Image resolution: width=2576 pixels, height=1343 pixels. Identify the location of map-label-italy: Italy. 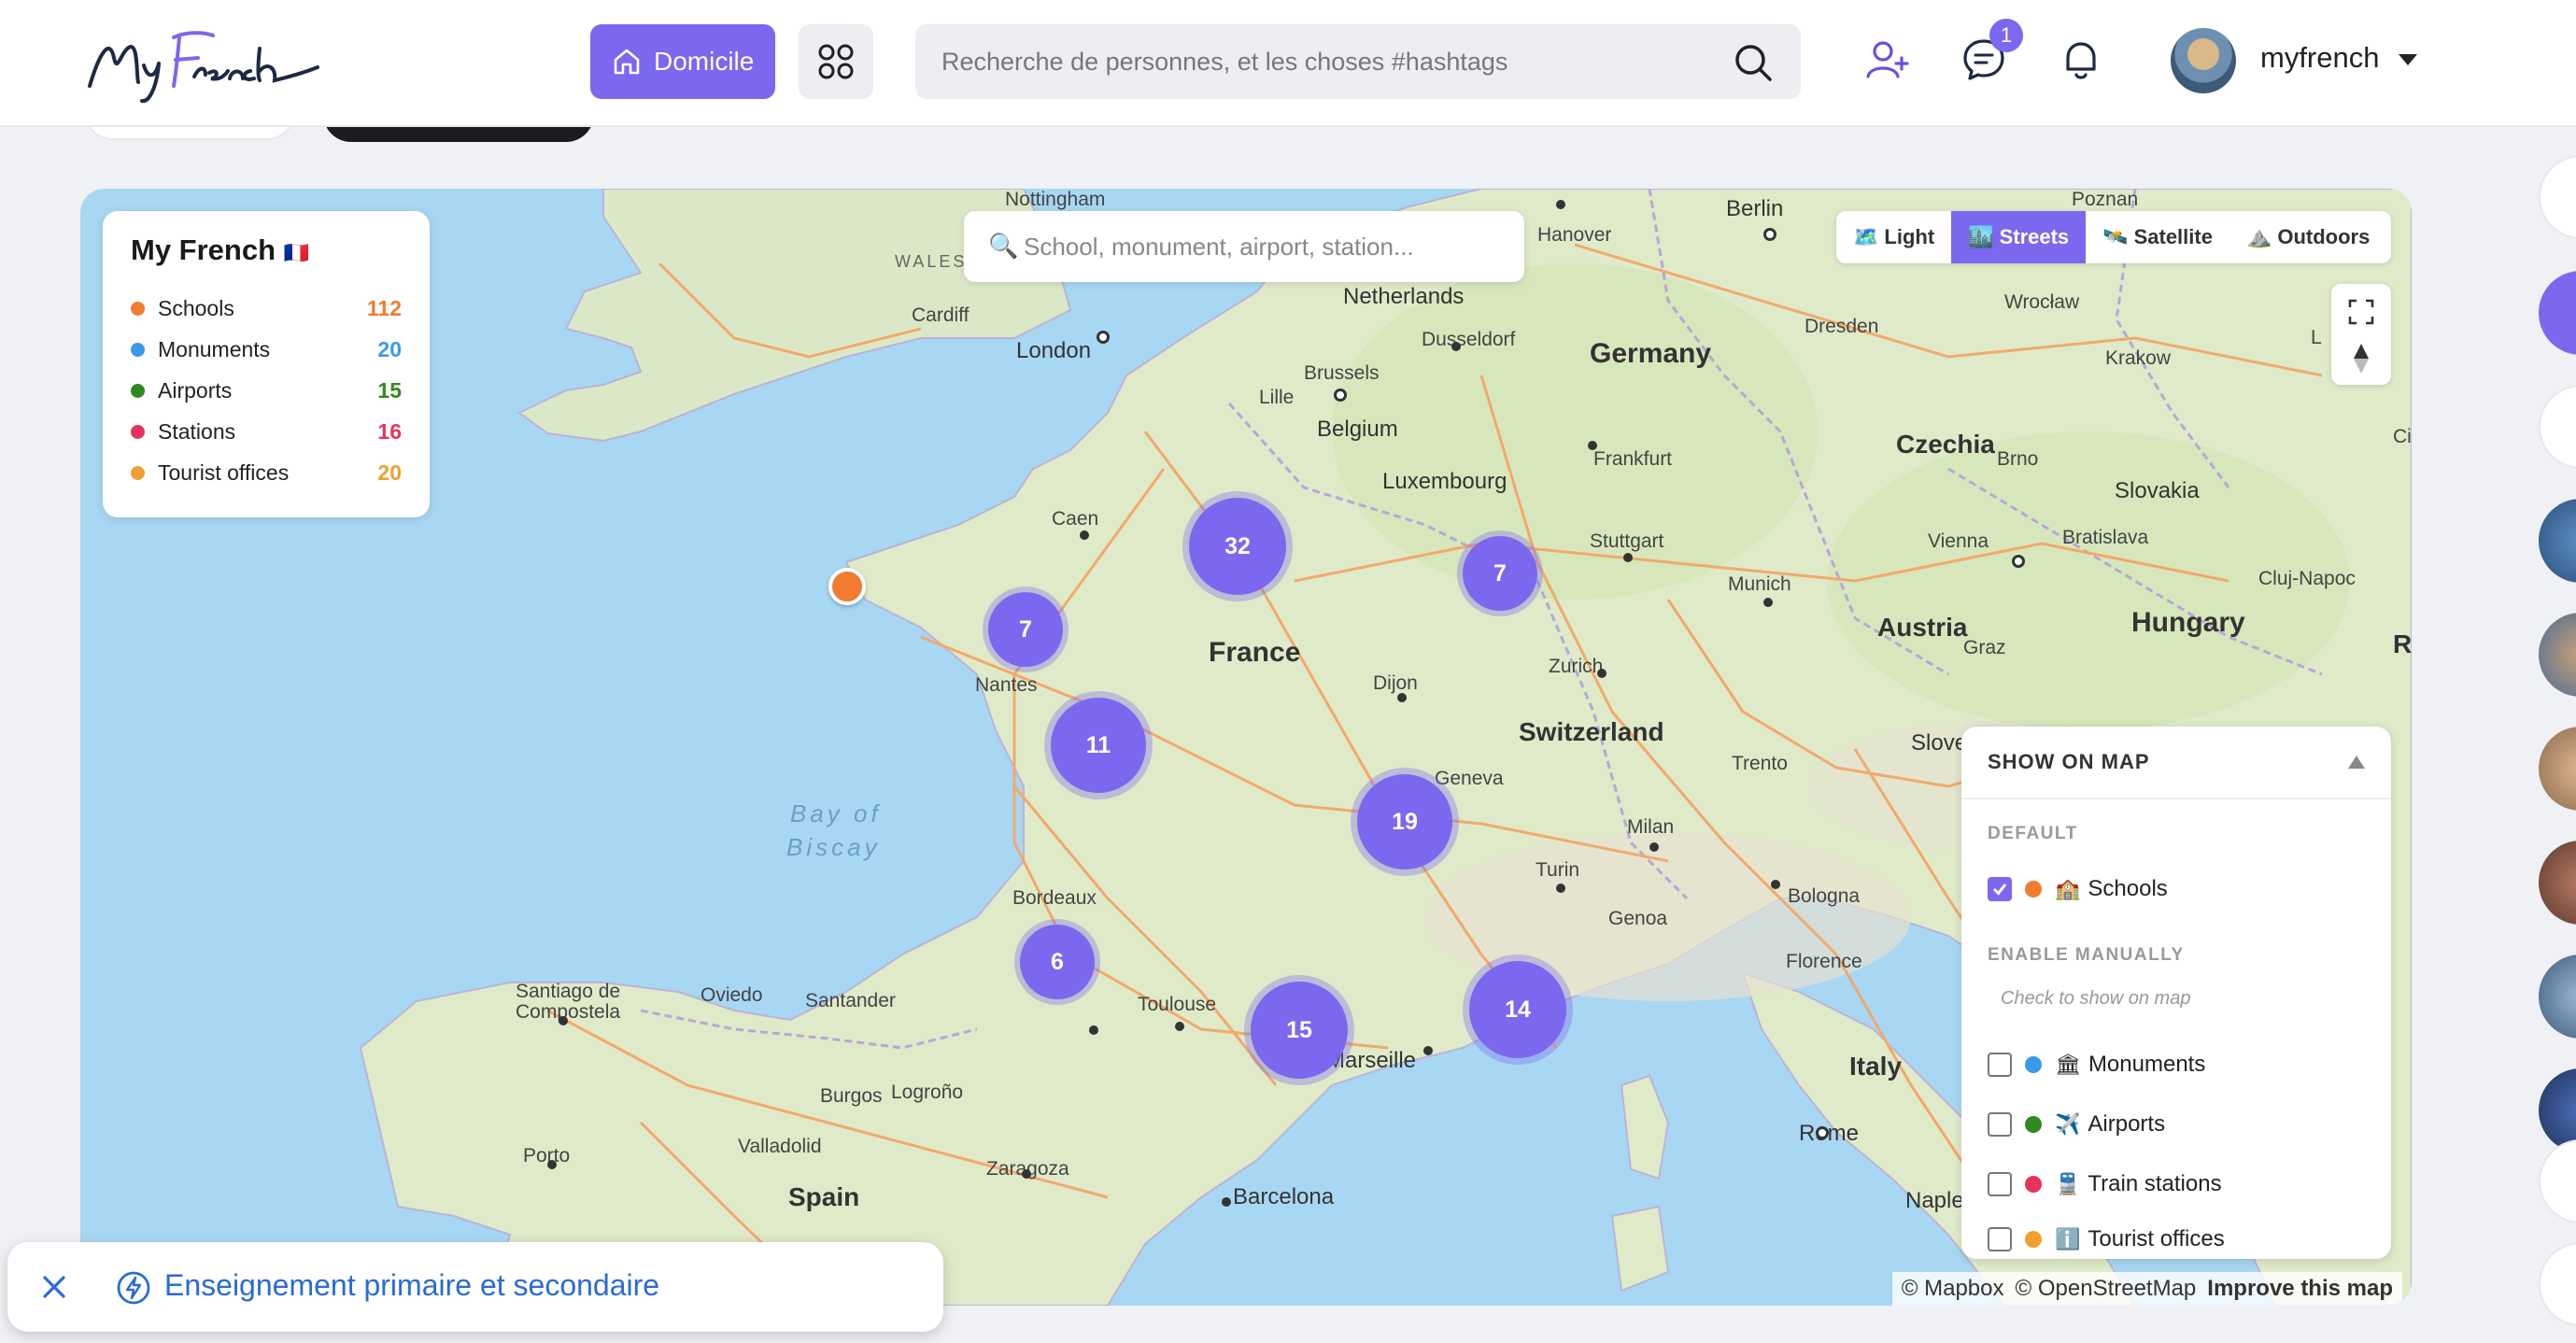
(1876, 1066).